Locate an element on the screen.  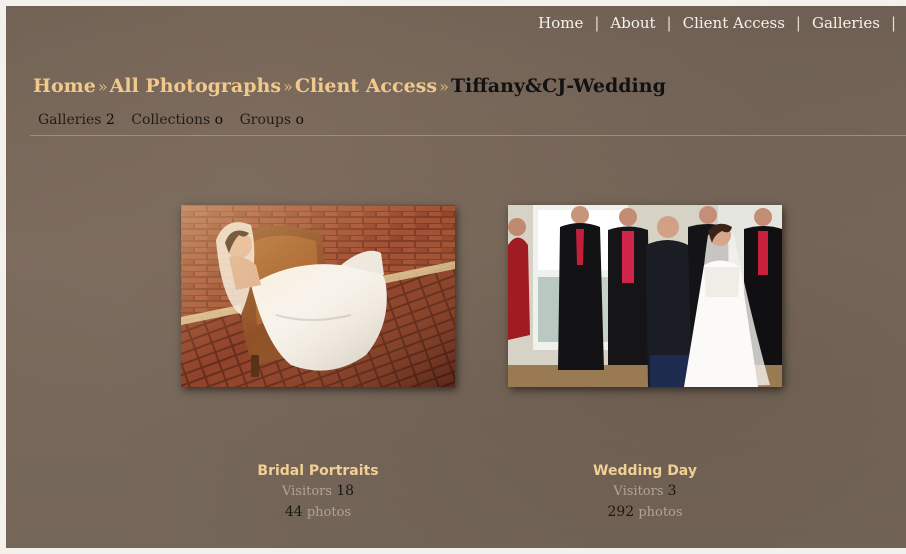
content-counts: Galleries 2 Collections o Groups o is located at coordinates (177, 120).